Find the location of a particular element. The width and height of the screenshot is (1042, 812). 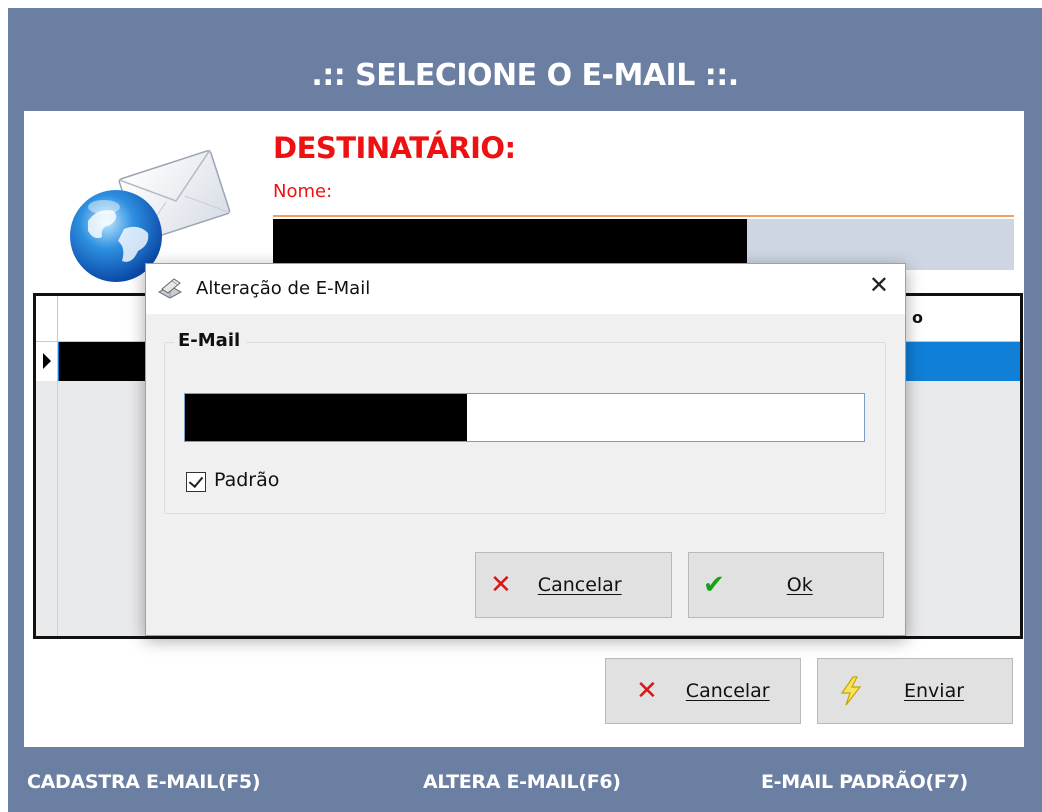

row-indicator is located at coordinates (47, 361).